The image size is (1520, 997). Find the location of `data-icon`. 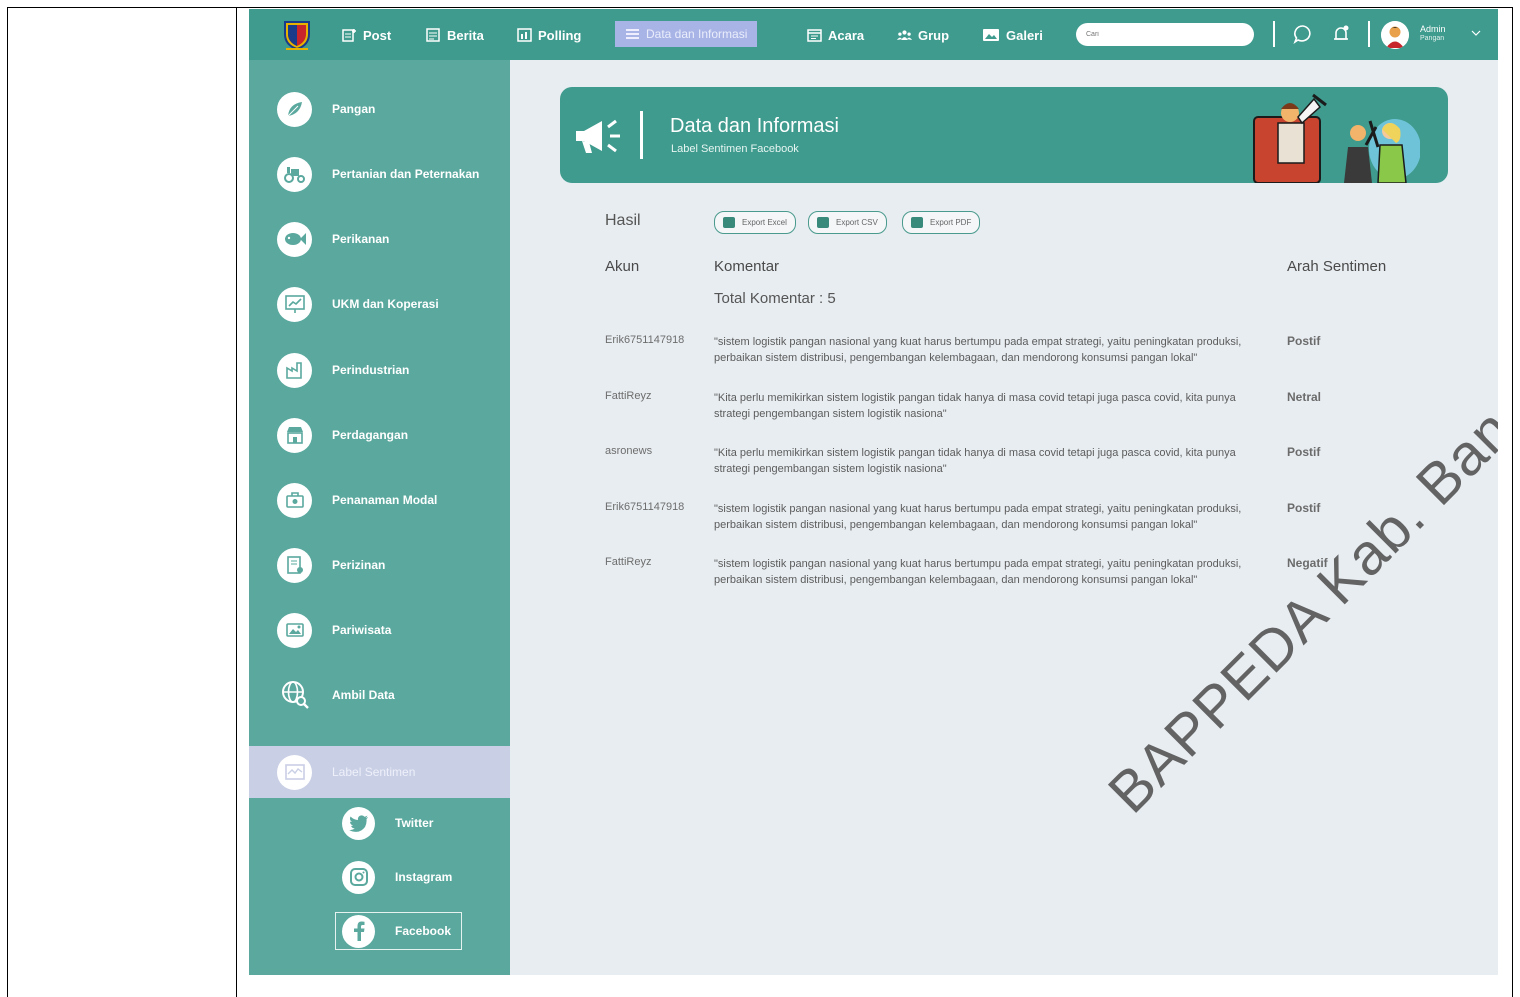

data-icon is located at coordinates (632, 34).